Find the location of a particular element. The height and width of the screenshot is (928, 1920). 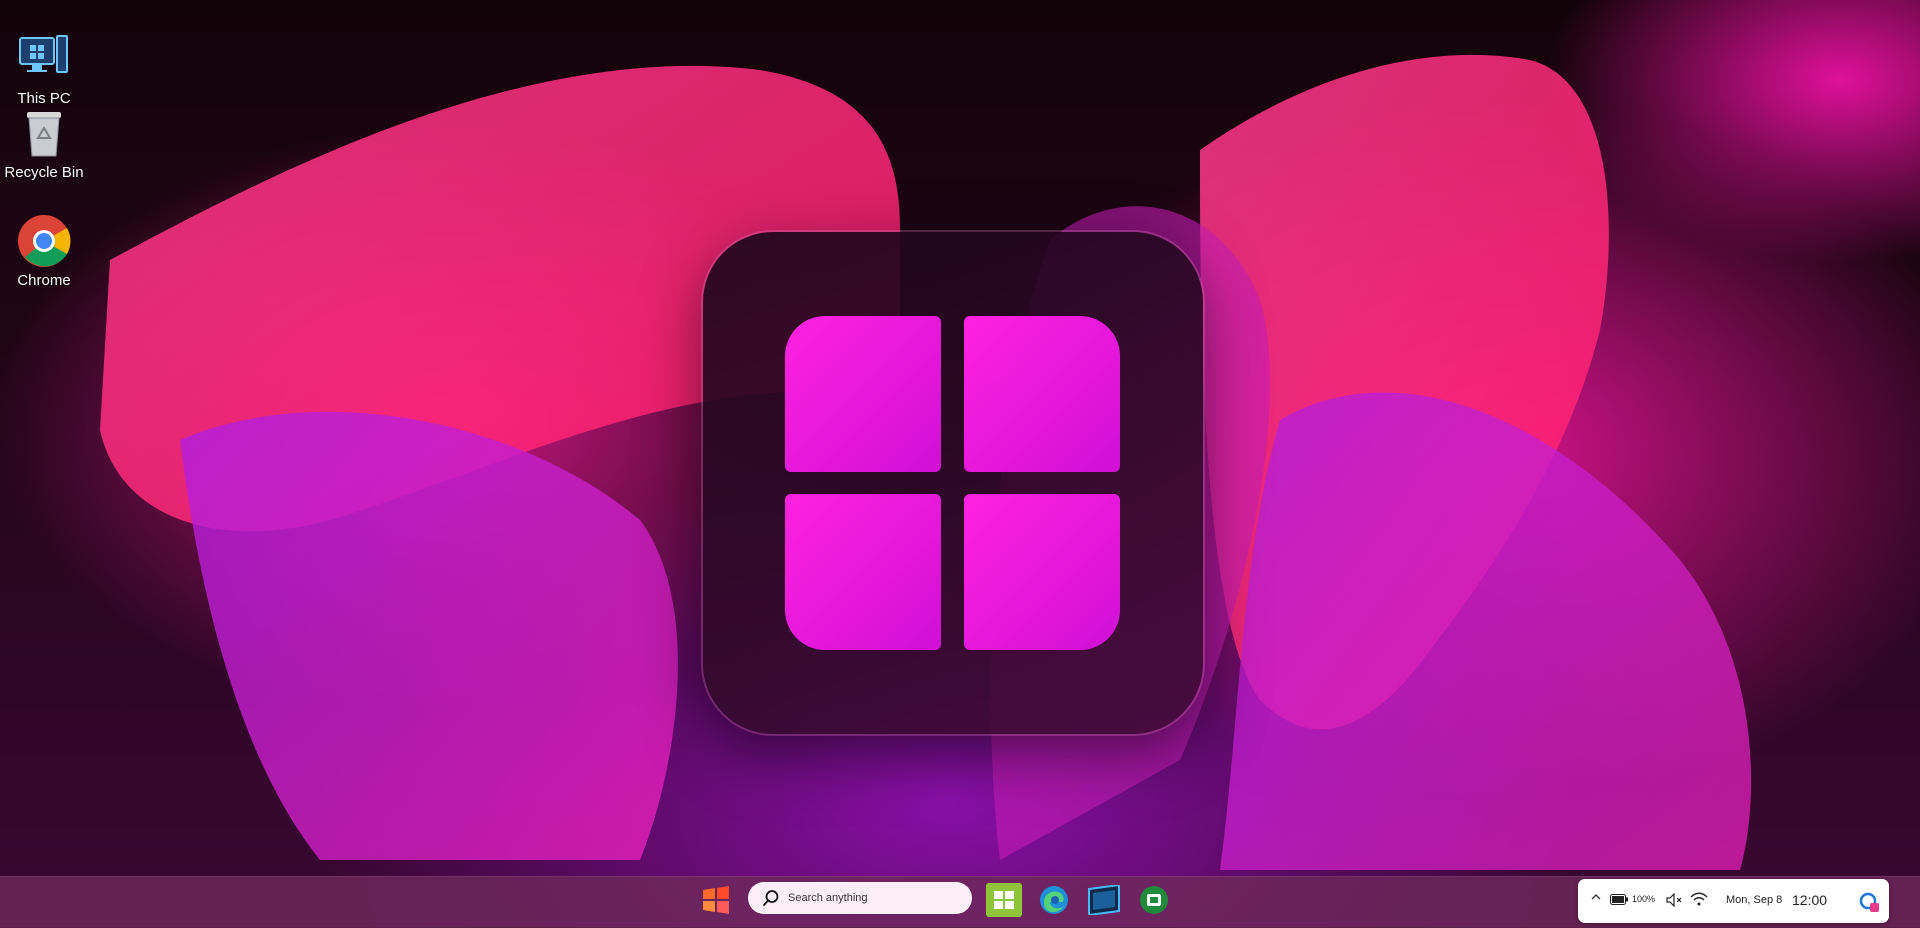

system-tray: 100% Mon, Sep 8 12:00 is located at coordinates (1733, 901).